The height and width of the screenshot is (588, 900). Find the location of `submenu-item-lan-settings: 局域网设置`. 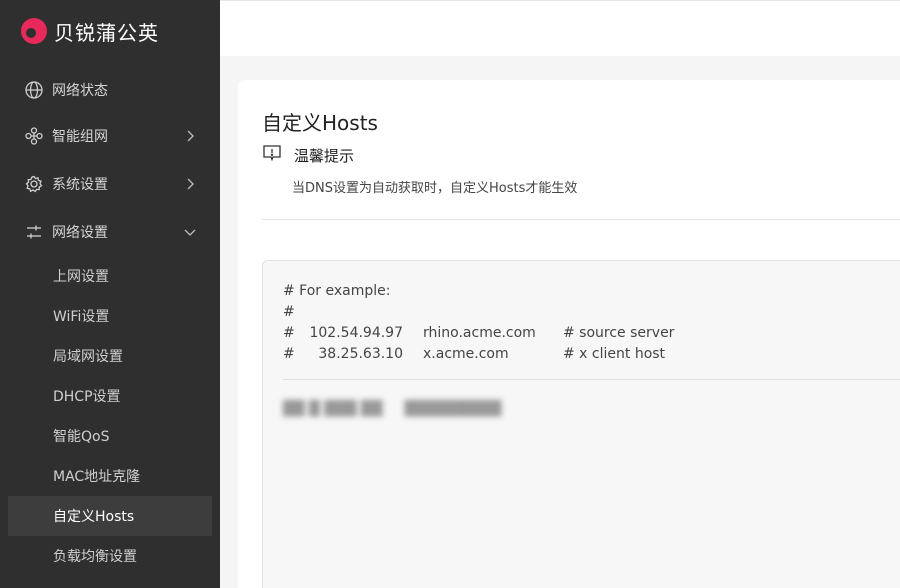

submenu-item-lan-settings: 局域网设置 is located at coordinates (110, 356).